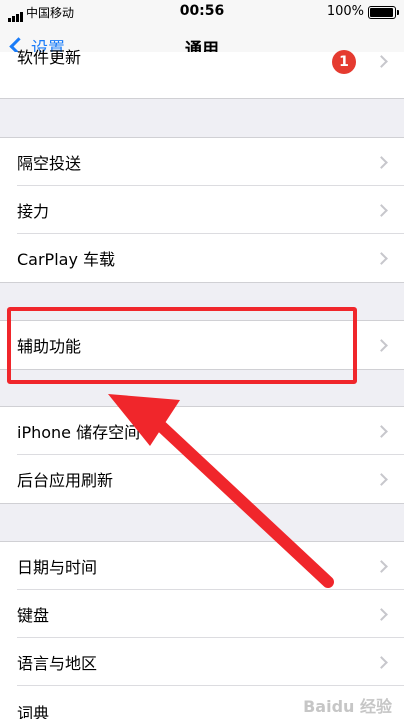  I want to click on watermark: Baidu 经验, so click(347, 706).